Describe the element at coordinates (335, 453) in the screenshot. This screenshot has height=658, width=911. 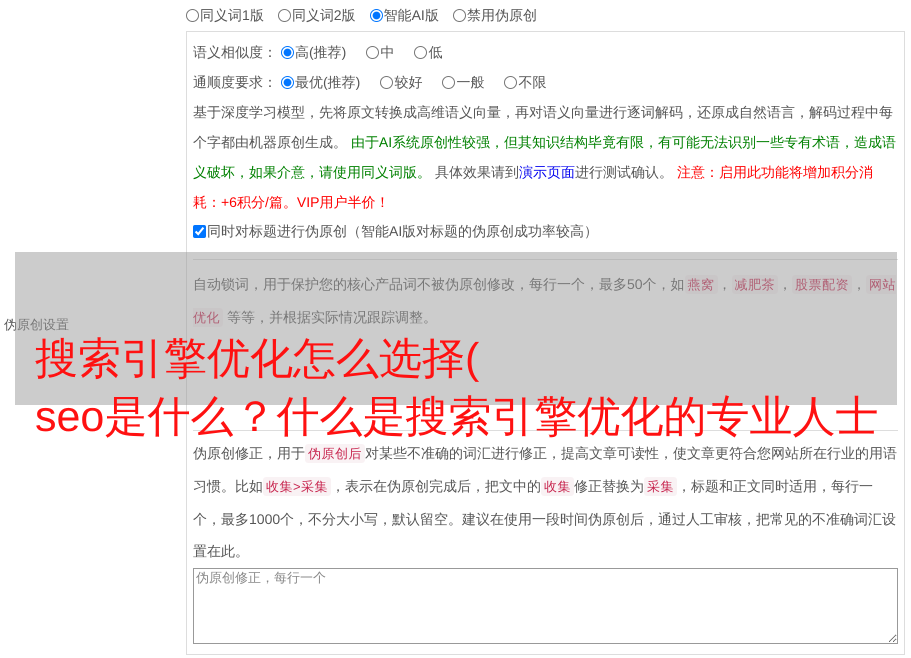
I see `keyword-tag: 伪原创后` at that location.